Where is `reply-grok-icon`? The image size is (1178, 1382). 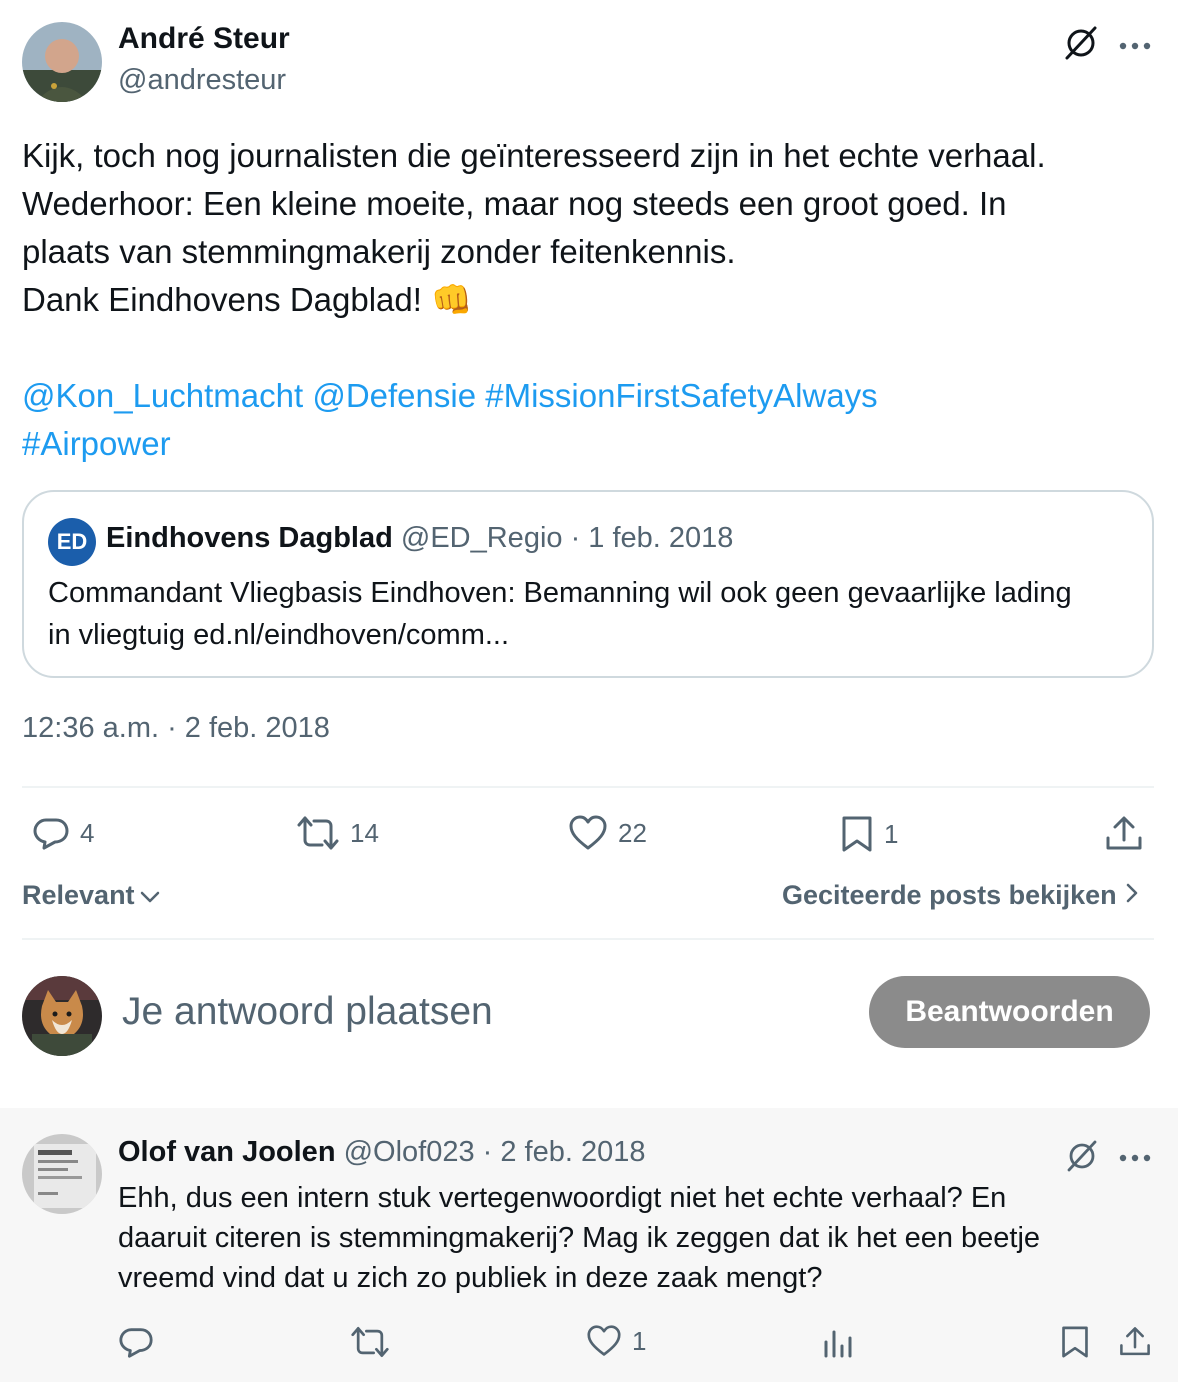 reply-grok-icon is located at coordinates (1082, 1158).